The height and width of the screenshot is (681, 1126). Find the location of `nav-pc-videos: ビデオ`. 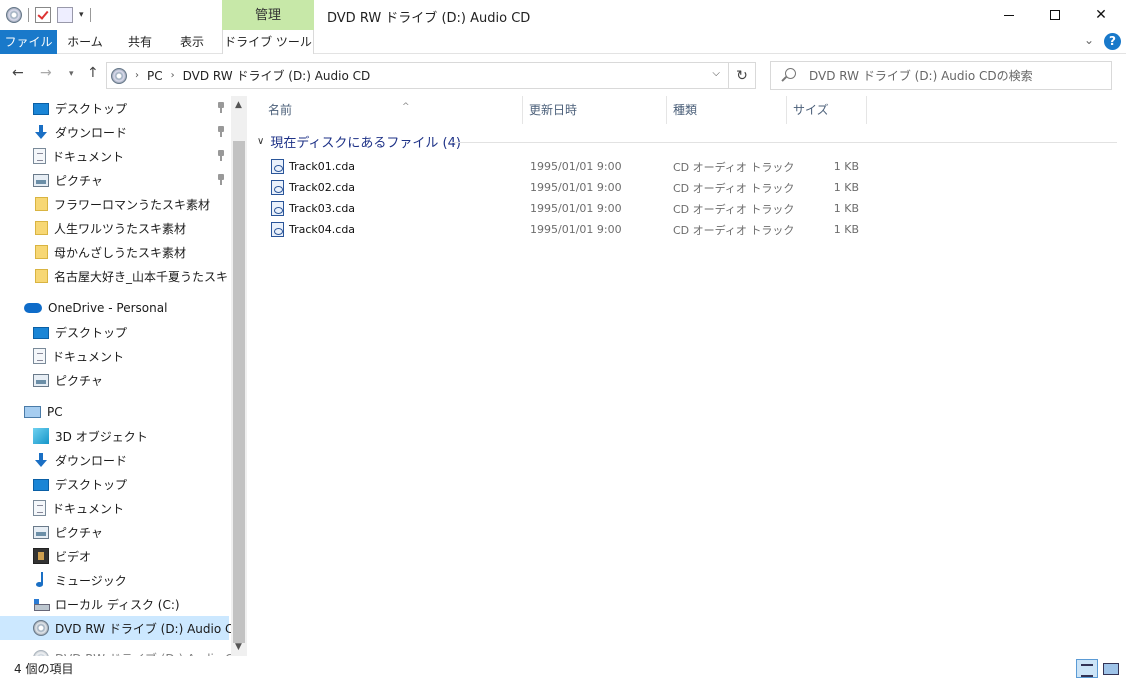

nav-pc-videos: ビデオ is located at coordinates (115, 556).